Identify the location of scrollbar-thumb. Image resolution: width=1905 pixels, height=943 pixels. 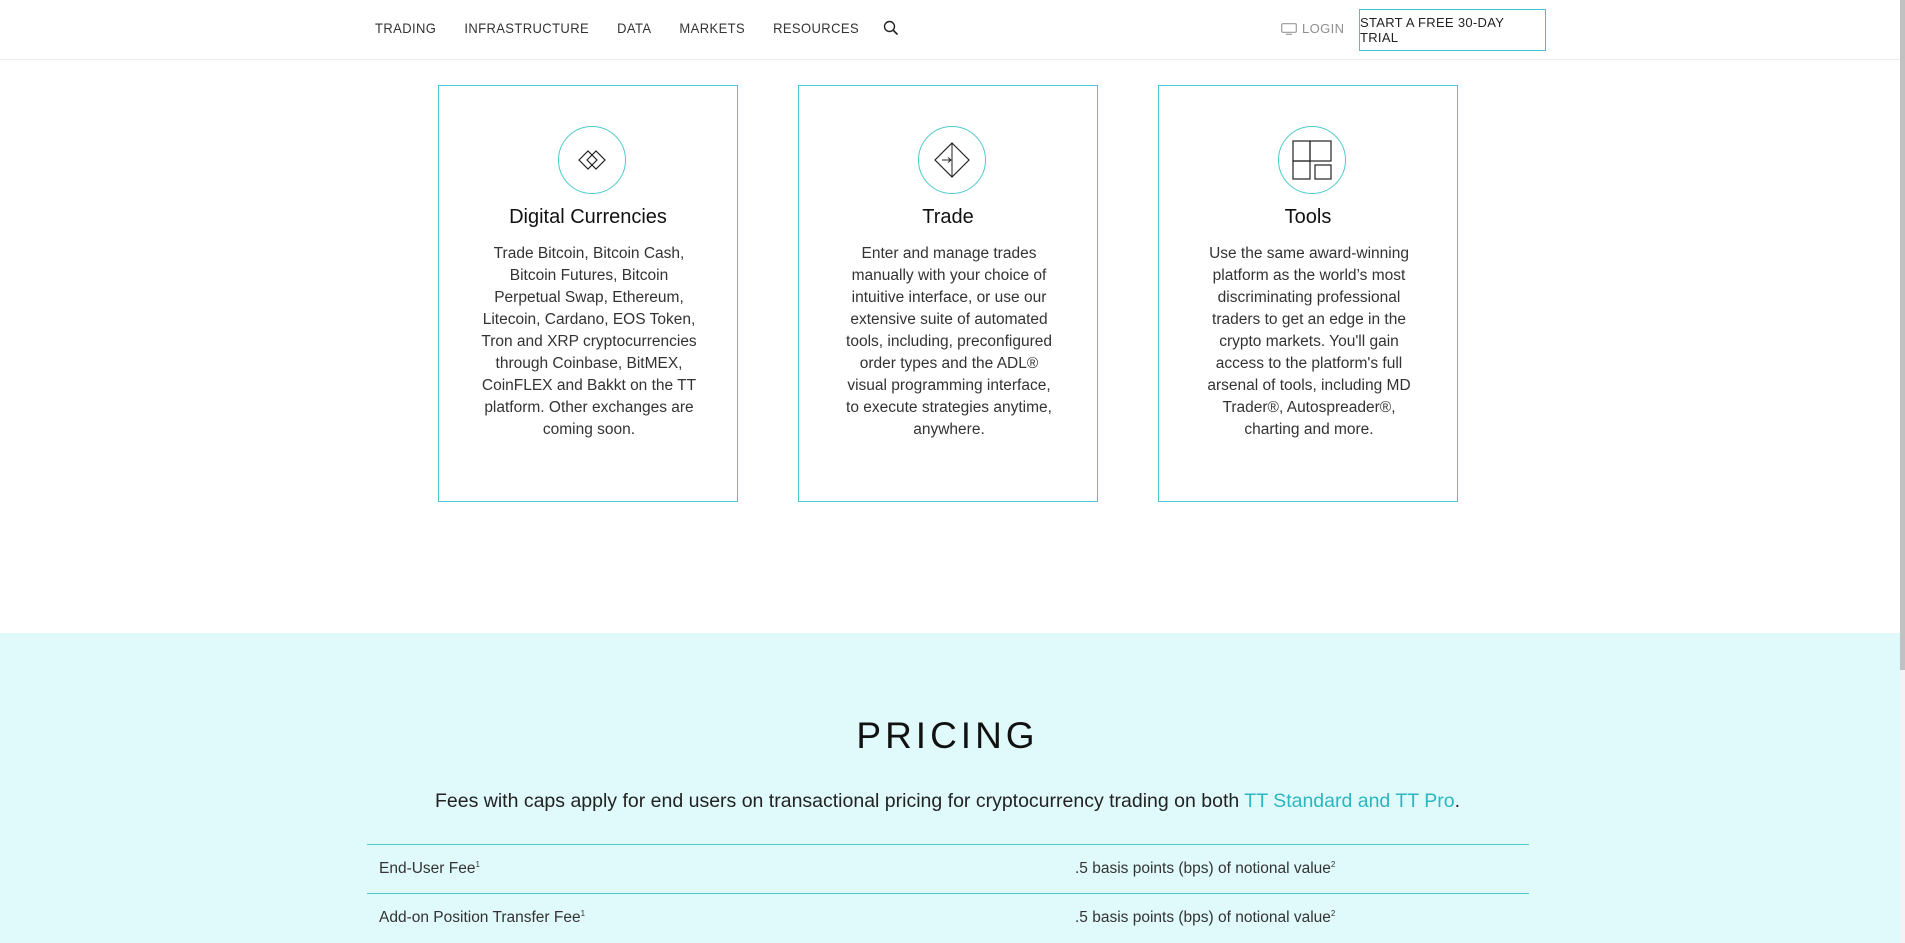
(1902, 335).